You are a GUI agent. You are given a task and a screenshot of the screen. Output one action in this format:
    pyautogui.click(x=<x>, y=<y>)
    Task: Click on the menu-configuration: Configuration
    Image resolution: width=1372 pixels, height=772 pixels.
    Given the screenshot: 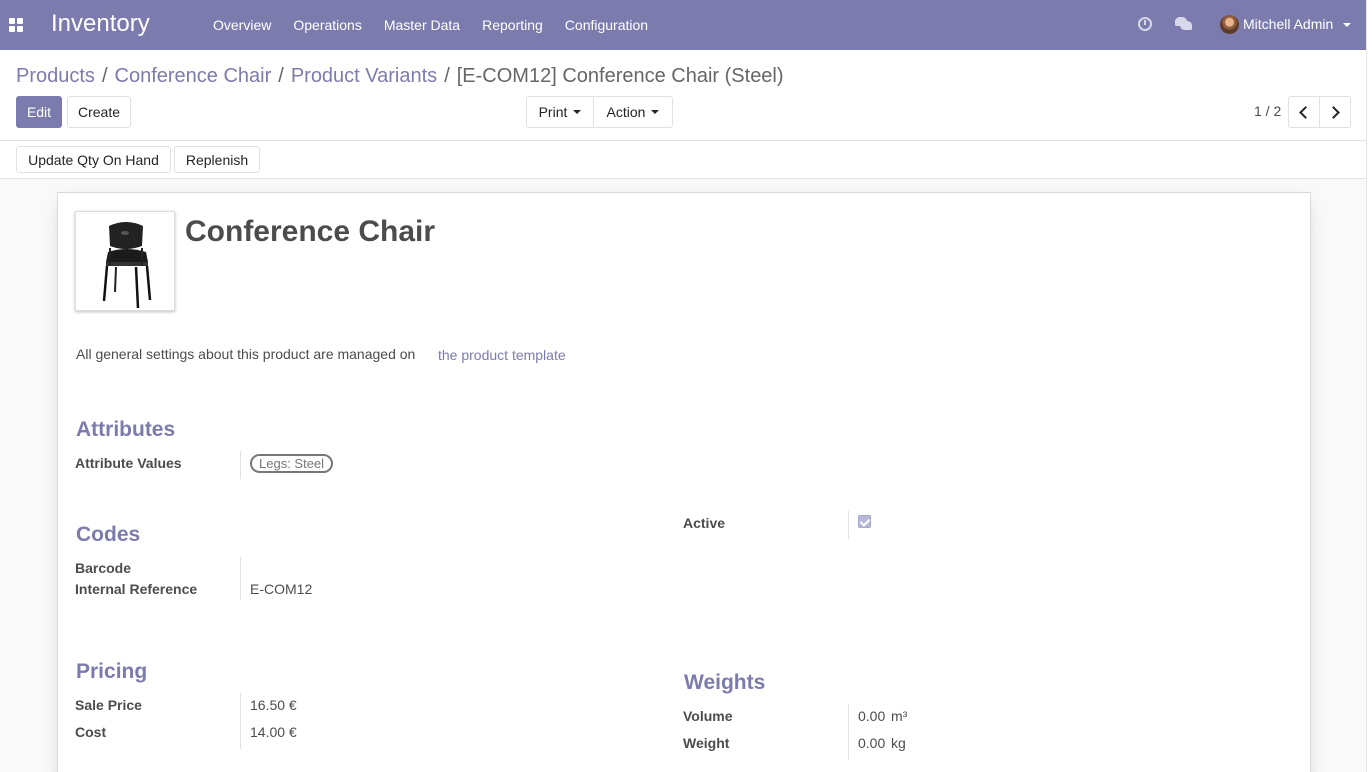 What is the action you would take?
    pyautogui.click(x=606, y=25)
    